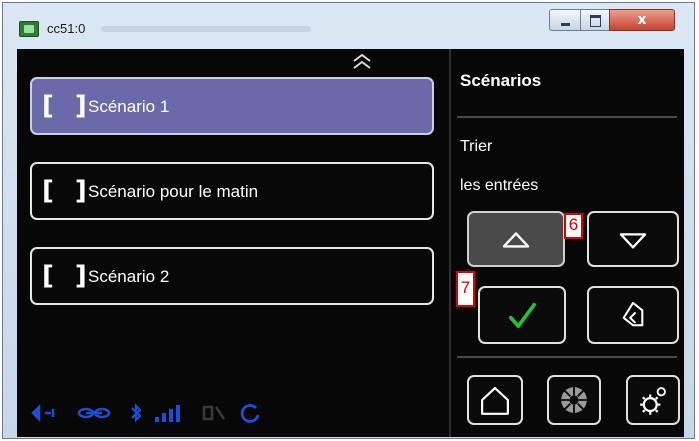  What do you see at coordinates (173, 191) in the screenshot?
I see `list-item-label: Scénario pour le matin` at bounding box center [173, 191].